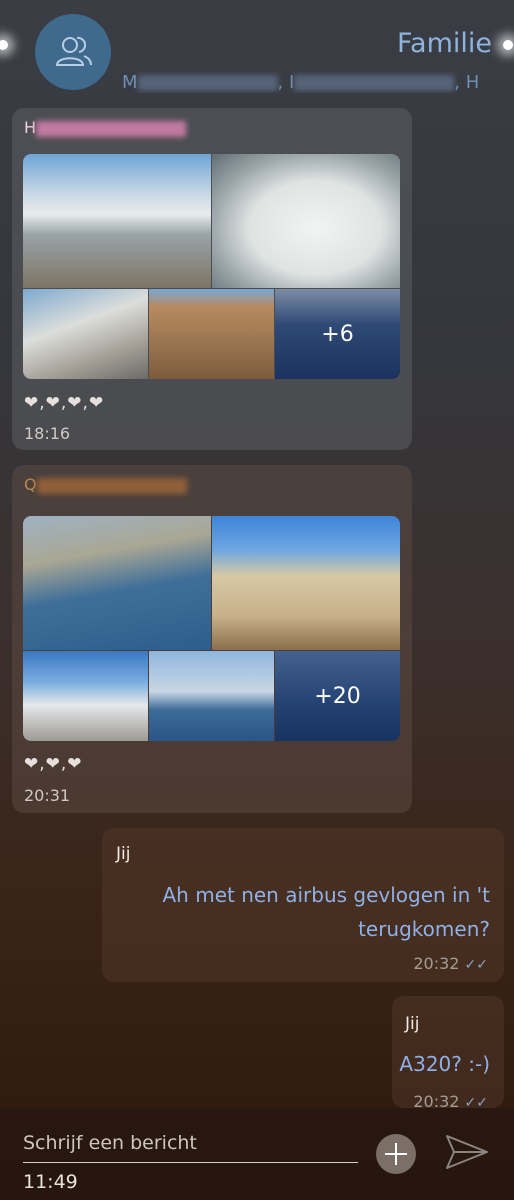 This screenshot has height=1200, width=514. I want to click on group-icon, so click(73, 51).